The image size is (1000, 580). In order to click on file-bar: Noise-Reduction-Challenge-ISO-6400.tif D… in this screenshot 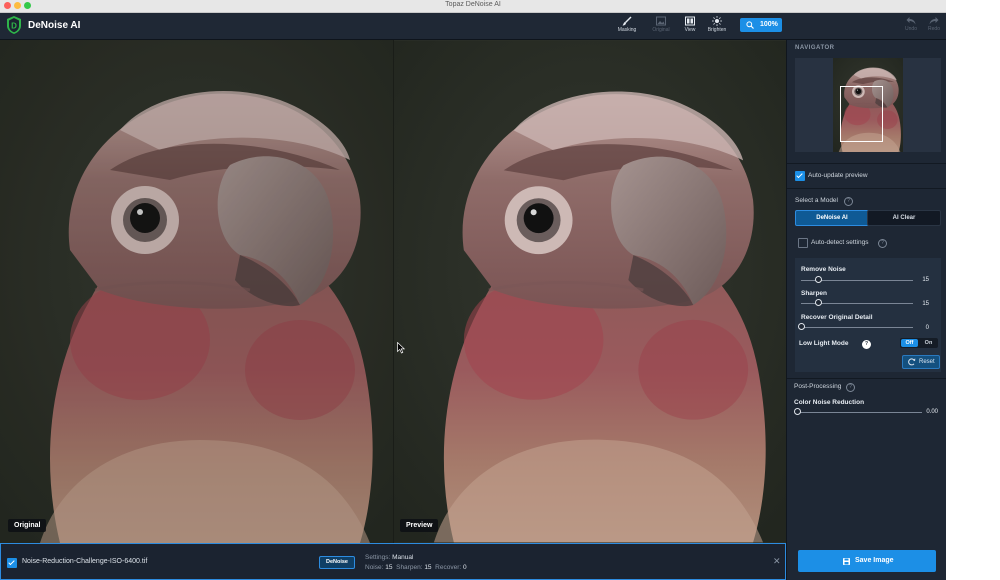, I will do `click(393, 561)`.